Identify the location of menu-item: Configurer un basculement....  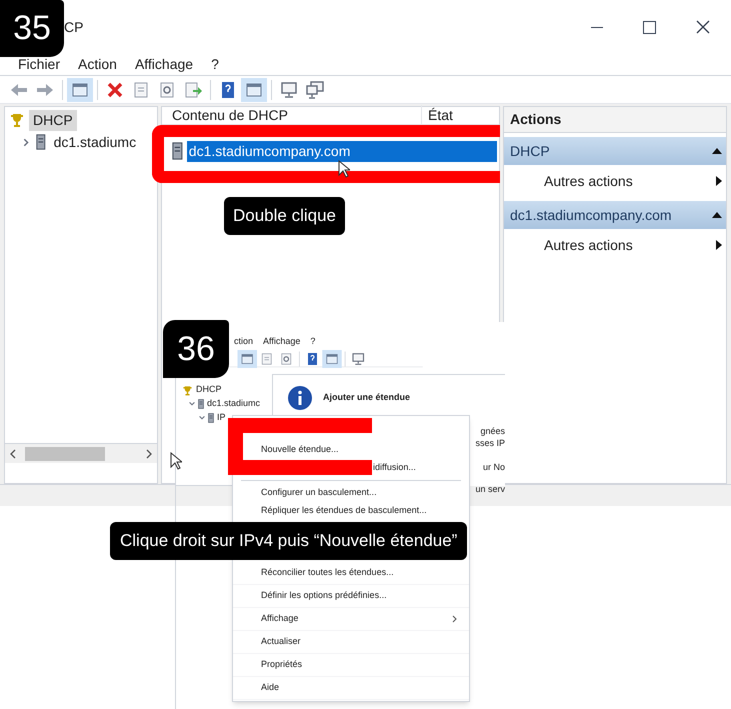
(319, 493).